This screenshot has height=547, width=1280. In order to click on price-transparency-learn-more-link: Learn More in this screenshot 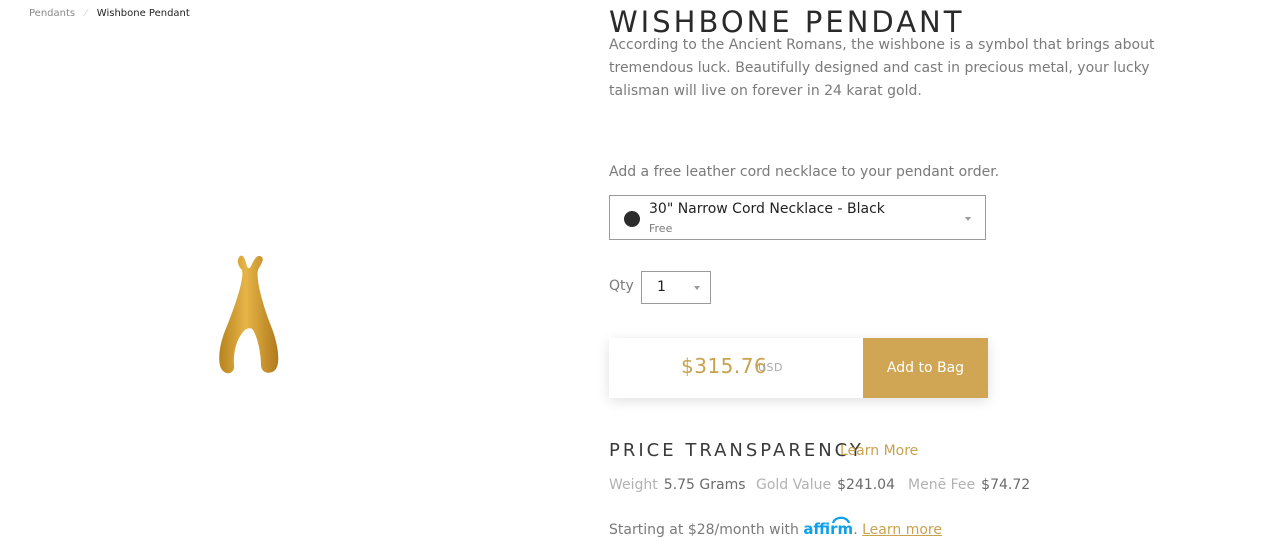, I will do `click(879, 451)`.